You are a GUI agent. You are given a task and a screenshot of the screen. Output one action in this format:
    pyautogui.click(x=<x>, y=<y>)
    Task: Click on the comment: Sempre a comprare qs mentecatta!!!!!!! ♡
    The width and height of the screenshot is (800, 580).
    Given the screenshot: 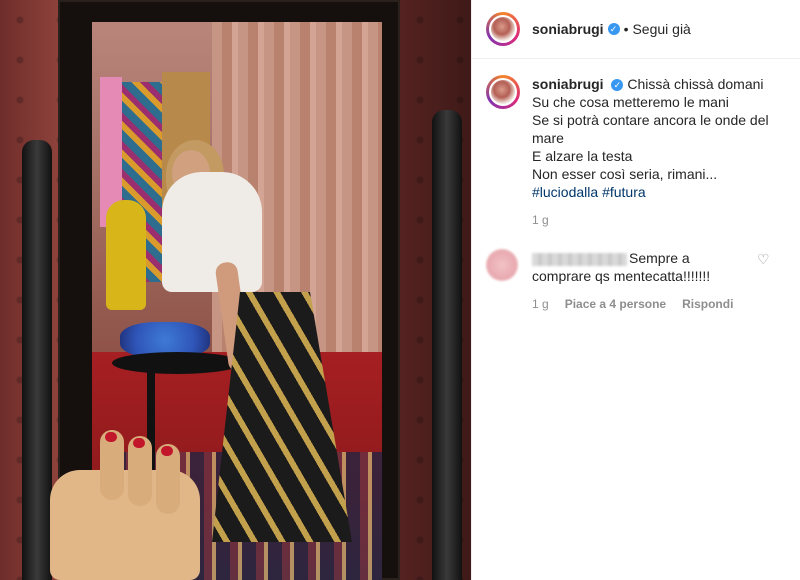 What is the action you would take?
    pyautogui.click(x=636, y=267)
    